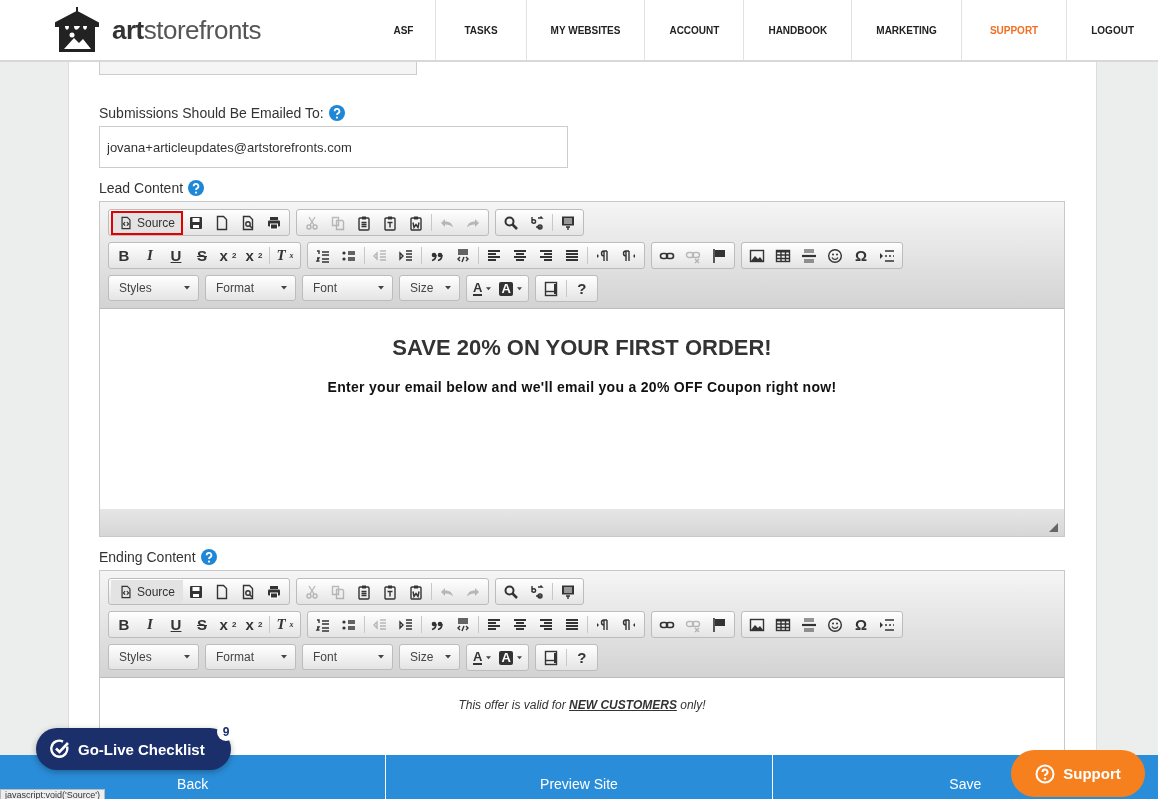 The width and height of the screenshot is (1158, 799). What do you see at coordinates (187, 30) in the screenshot?
I see `logo-wordmark: artstorefronts` at bounding box center [187, 30].